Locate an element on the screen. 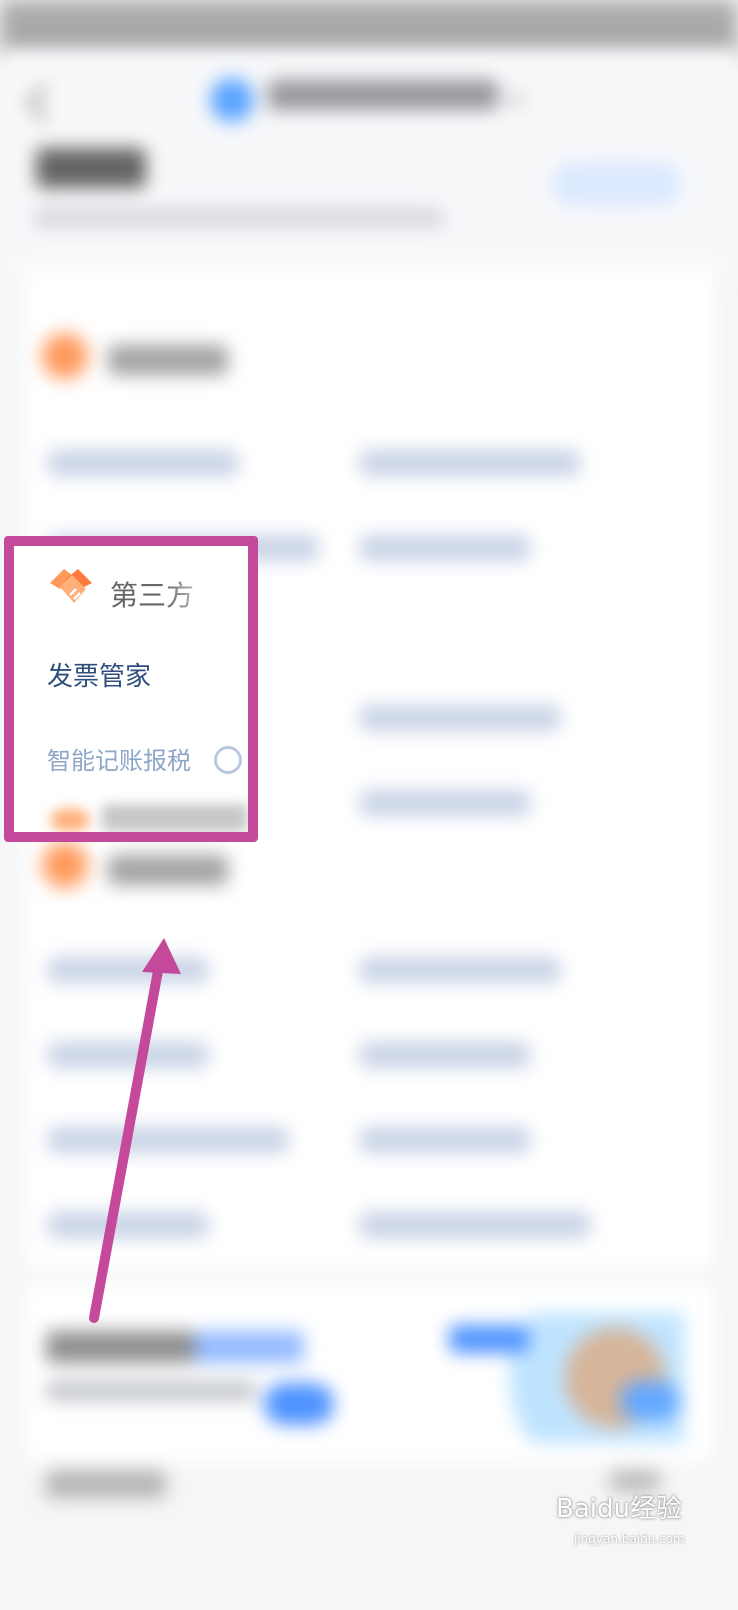 Image resolution: width=738 pixels, height=1610 pixels. arrow-pointer is located at coordinates (135, 1130).